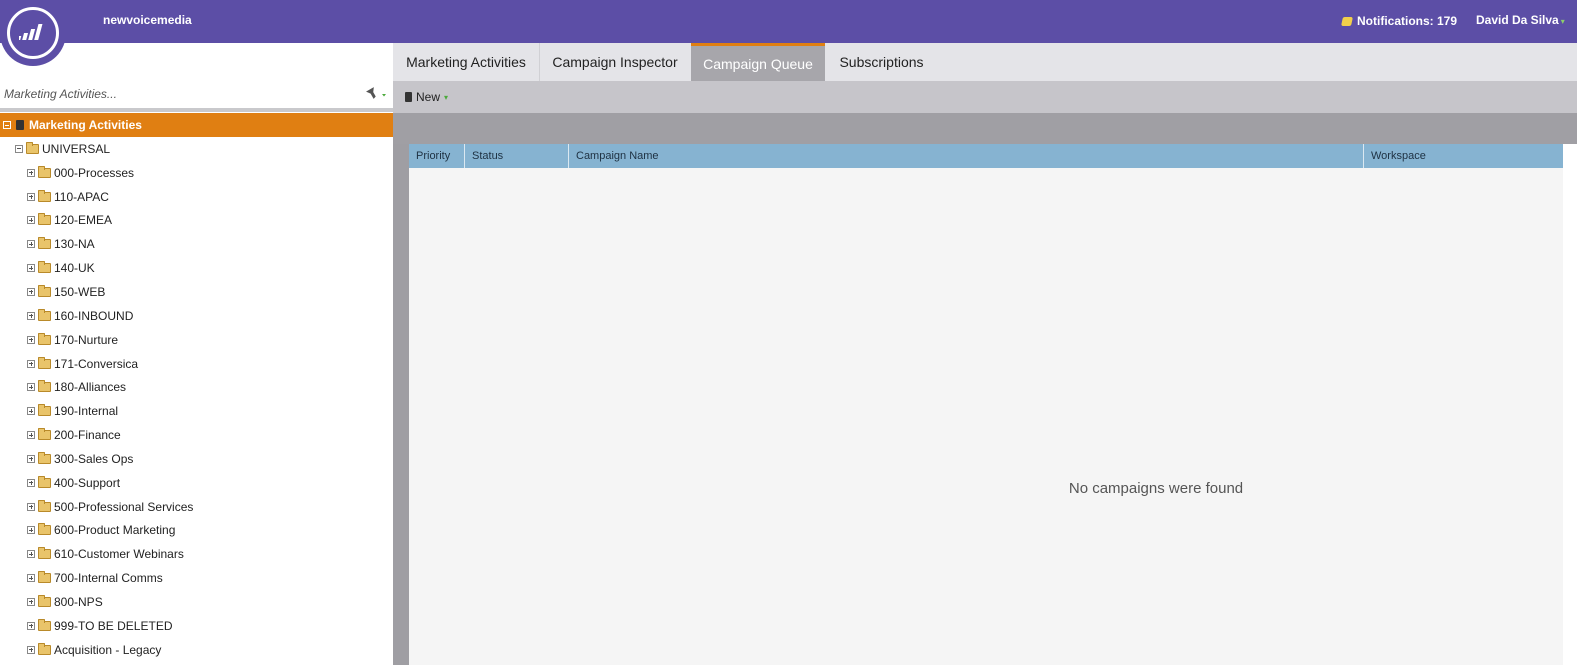 The height and width of the screenshot is (665, 1577). Describe the element at coordinates (74, 244) in the screenshot. I see `tree-node-label: 130-NA` at that location.